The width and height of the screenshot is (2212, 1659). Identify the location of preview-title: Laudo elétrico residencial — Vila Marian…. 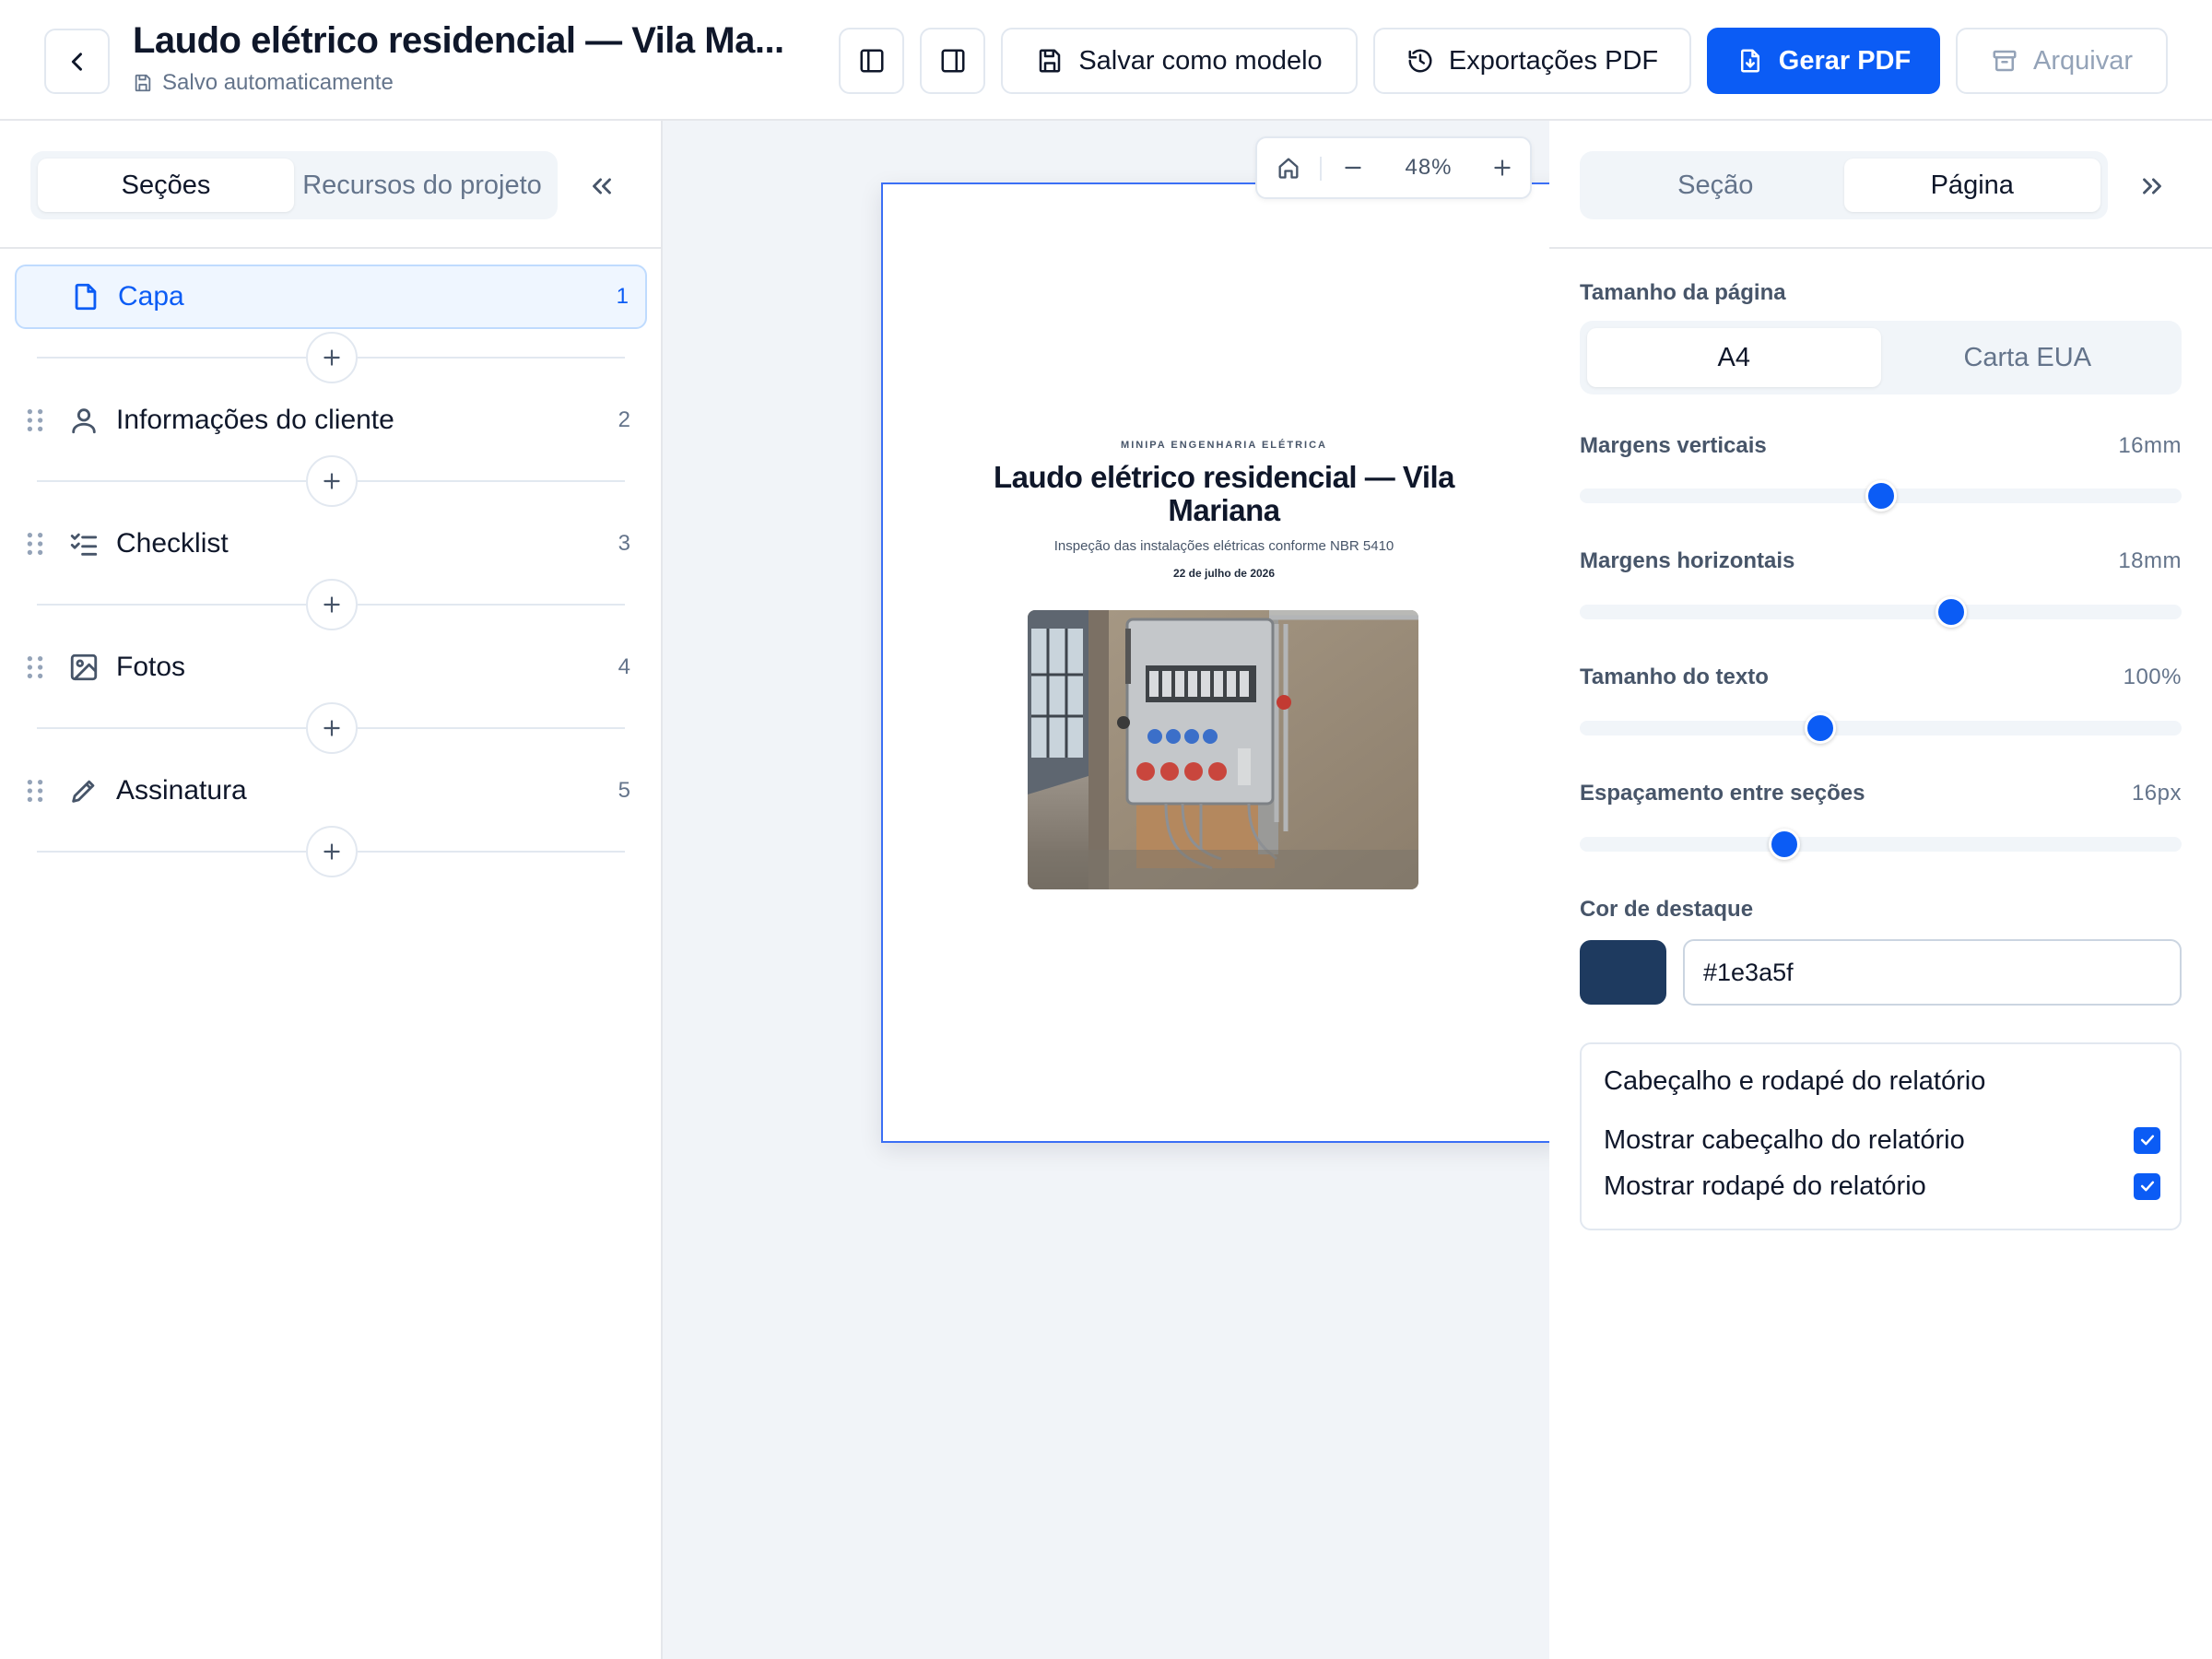
(1224, 493).